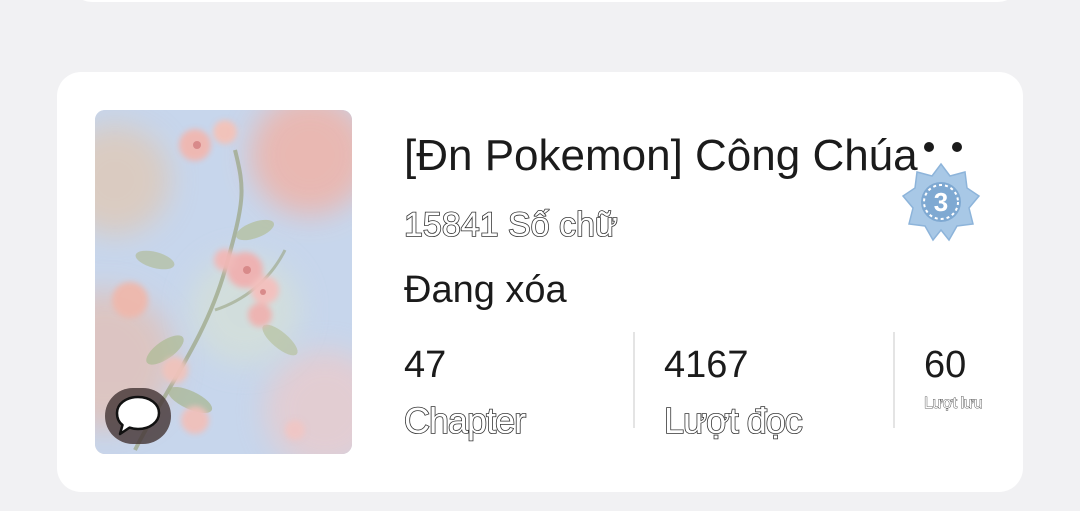 Image resolution: width=1080 pixels, height=511 pixels. I want to click on word-count: 15841 Số chữ, so click(510, 225).